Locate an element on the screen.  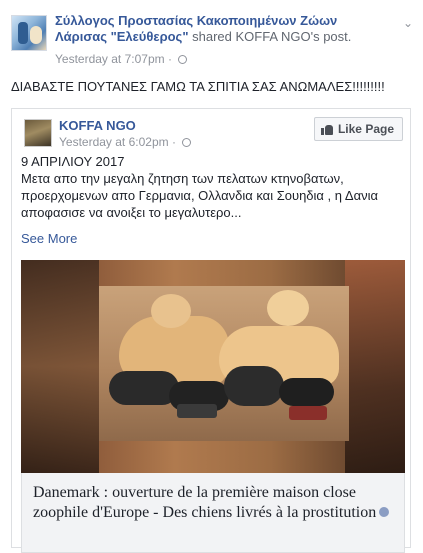
page-avatar is located at coordinates (29, 33).